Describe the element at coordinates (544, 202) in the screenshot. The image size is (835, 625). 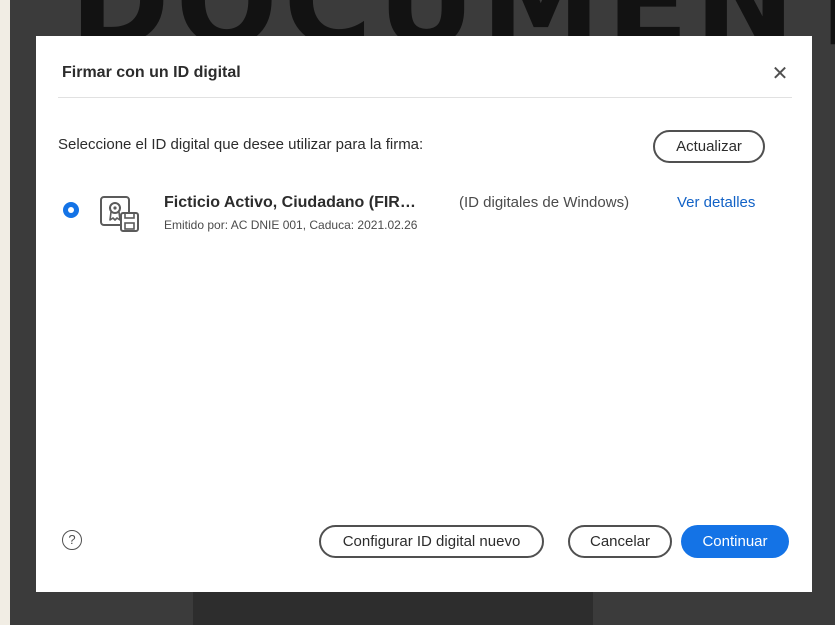
I see `digital-id-source: (ID digitales de Windows)` at that location.